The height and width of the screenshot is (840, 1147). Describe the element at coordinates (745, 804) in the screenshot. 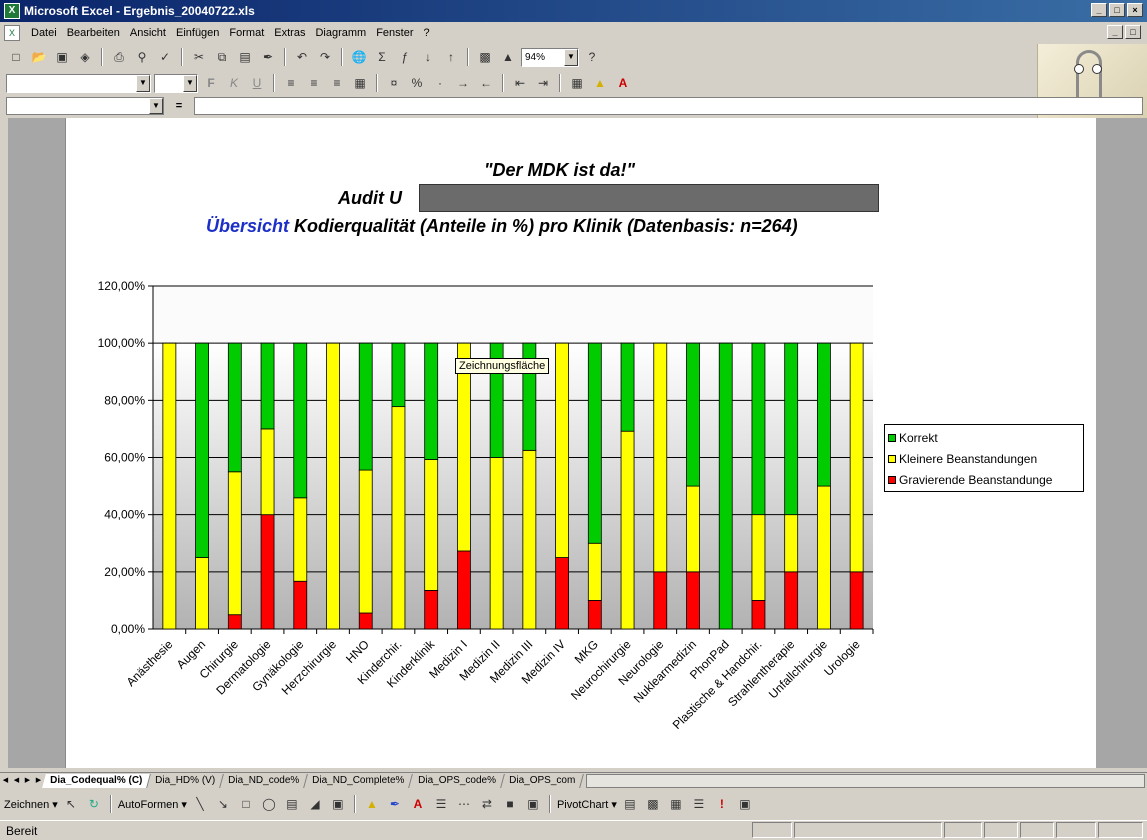

I see `show-fields-icon: ▣` at that location.